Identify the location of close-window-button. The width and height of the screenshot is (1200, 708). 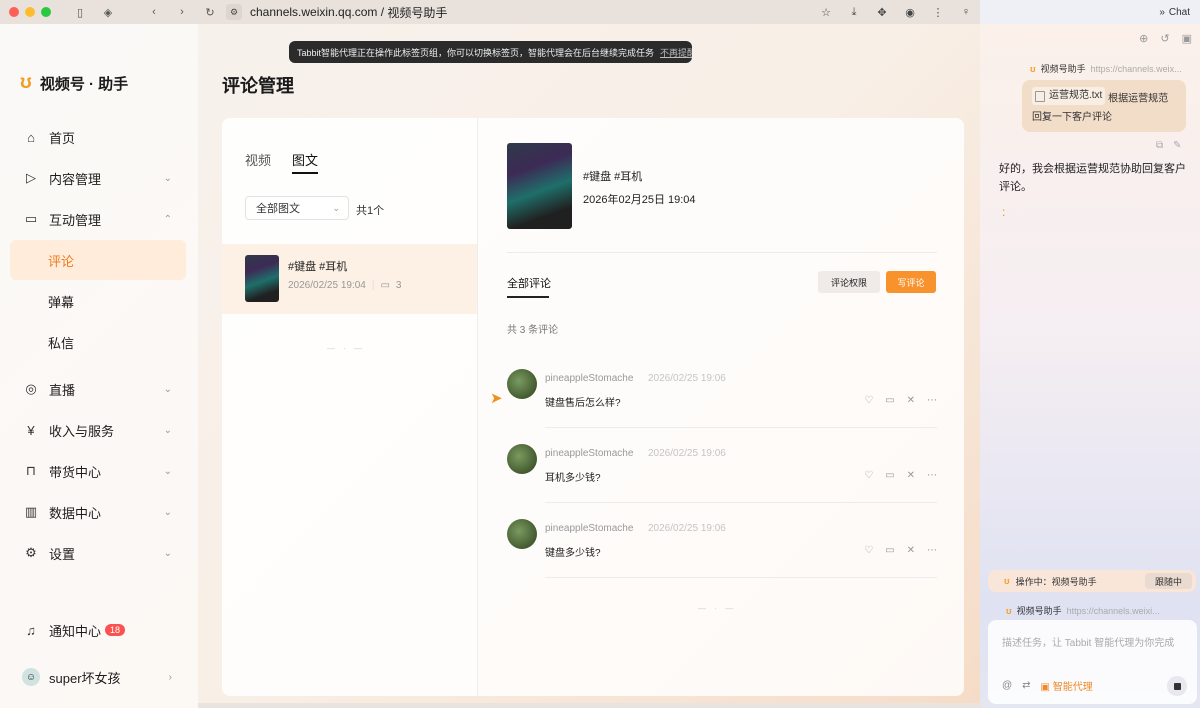
(14, 12).